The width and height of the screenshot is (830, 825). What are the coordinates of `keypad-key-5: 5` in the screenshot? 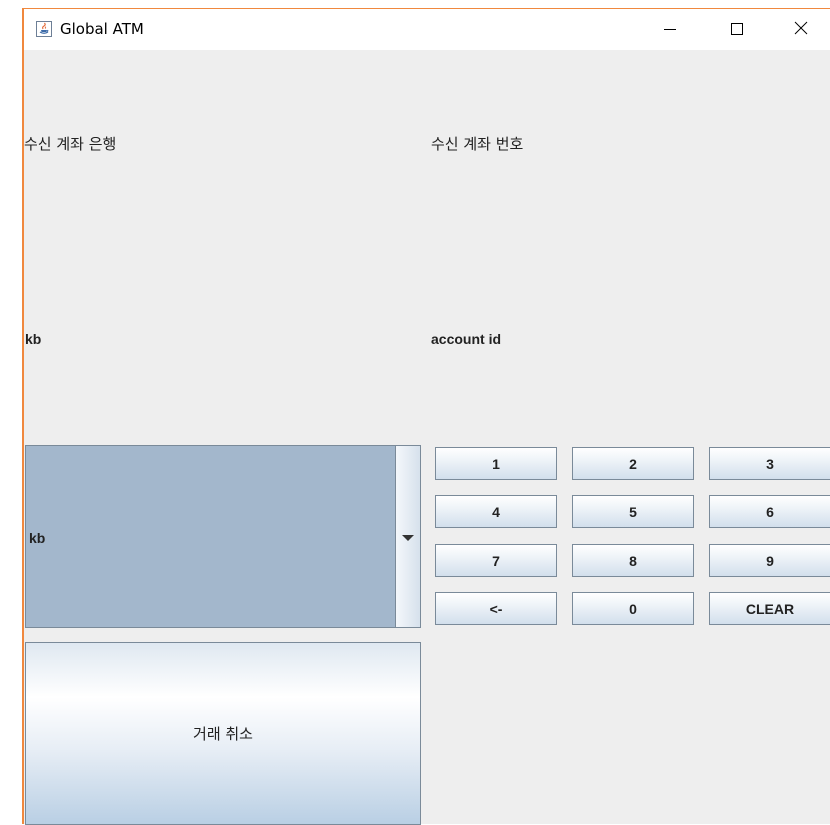 It's located at (633, 511).